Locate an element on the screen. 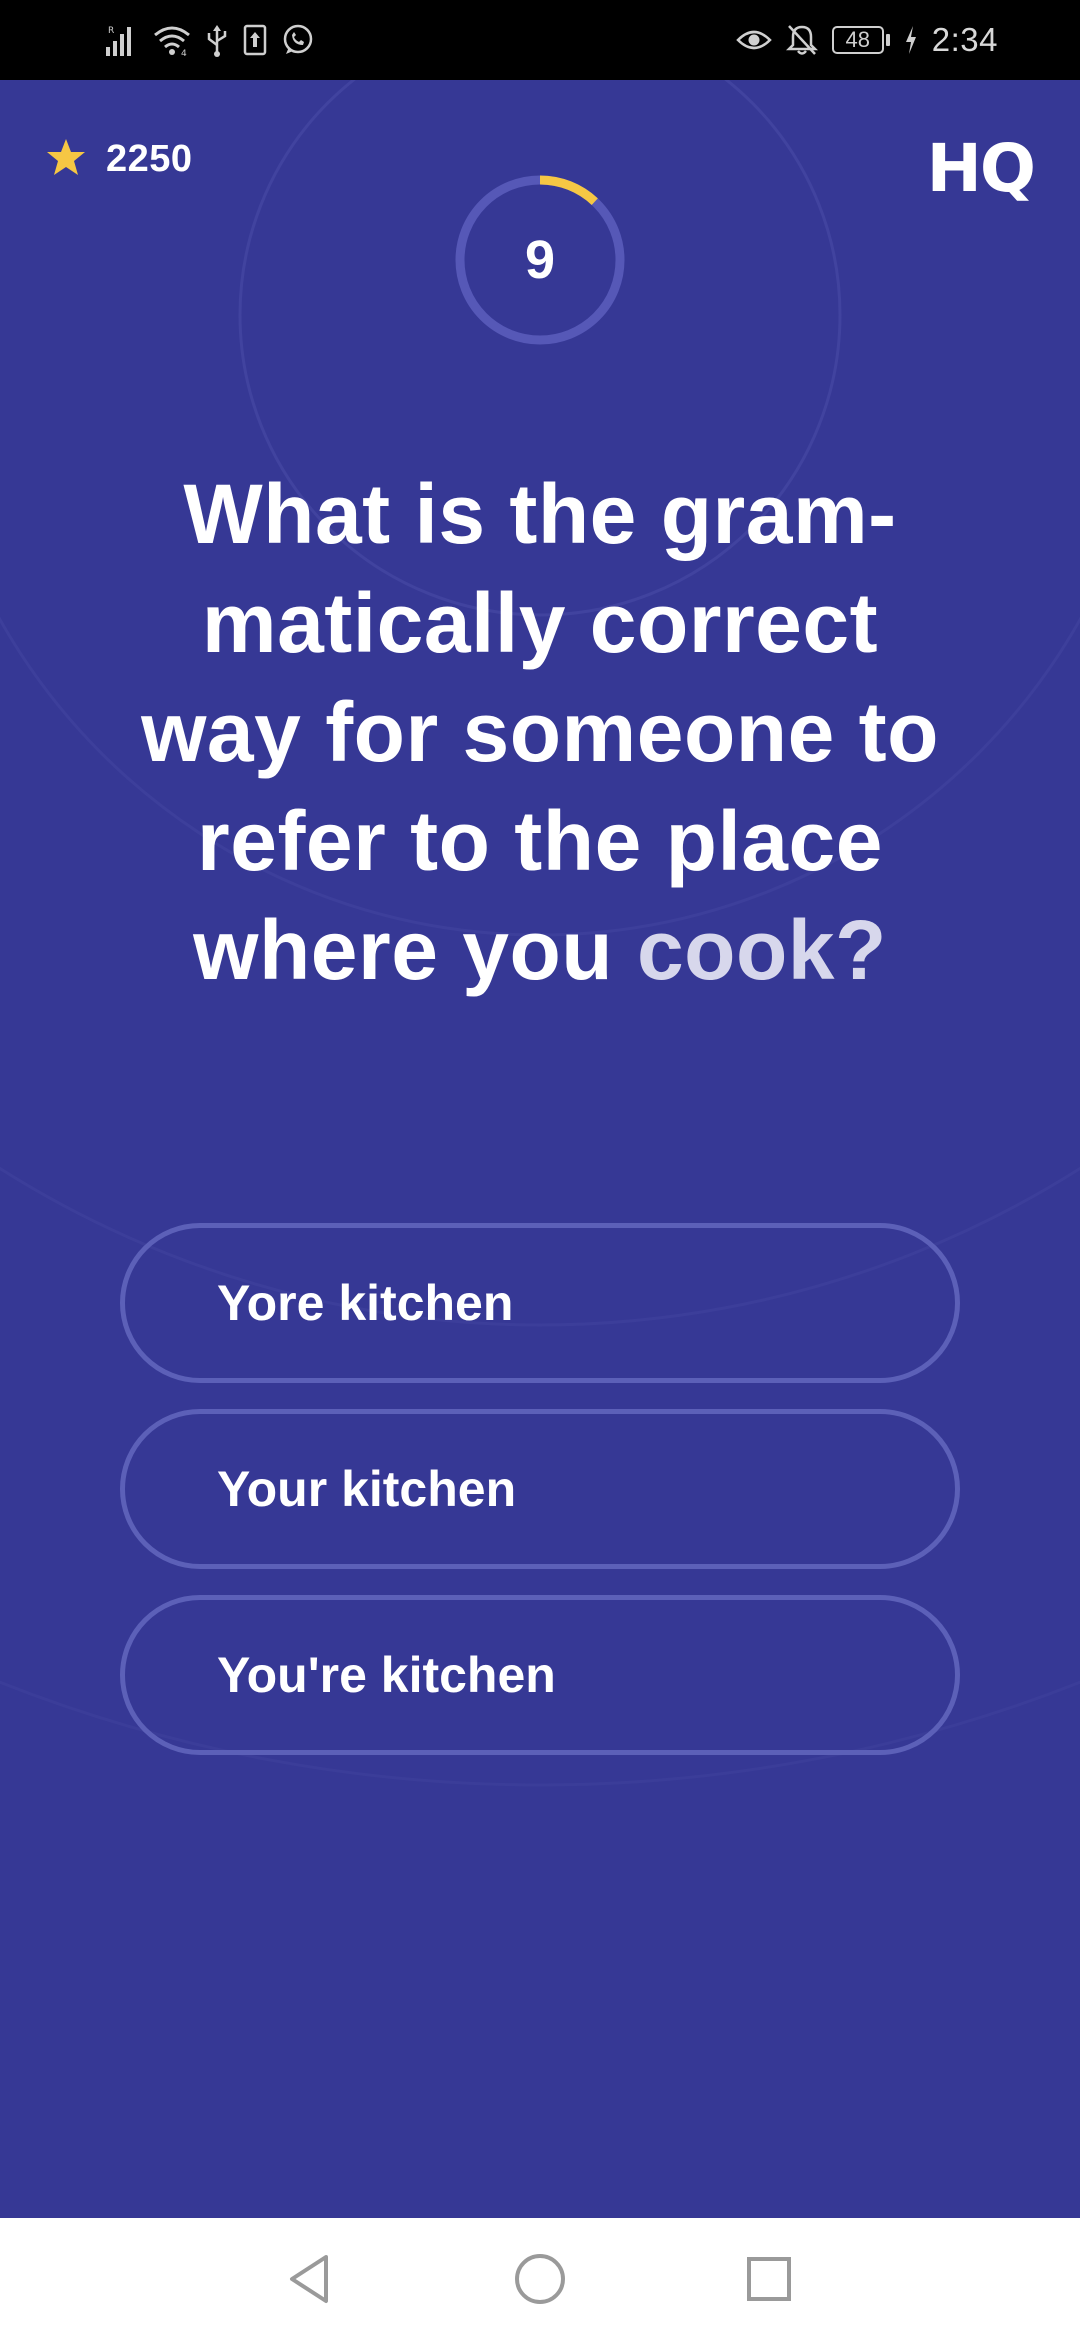 The height and width of the screenshot is (2340, 1080). back-button is located at coordinates (309, 2279).